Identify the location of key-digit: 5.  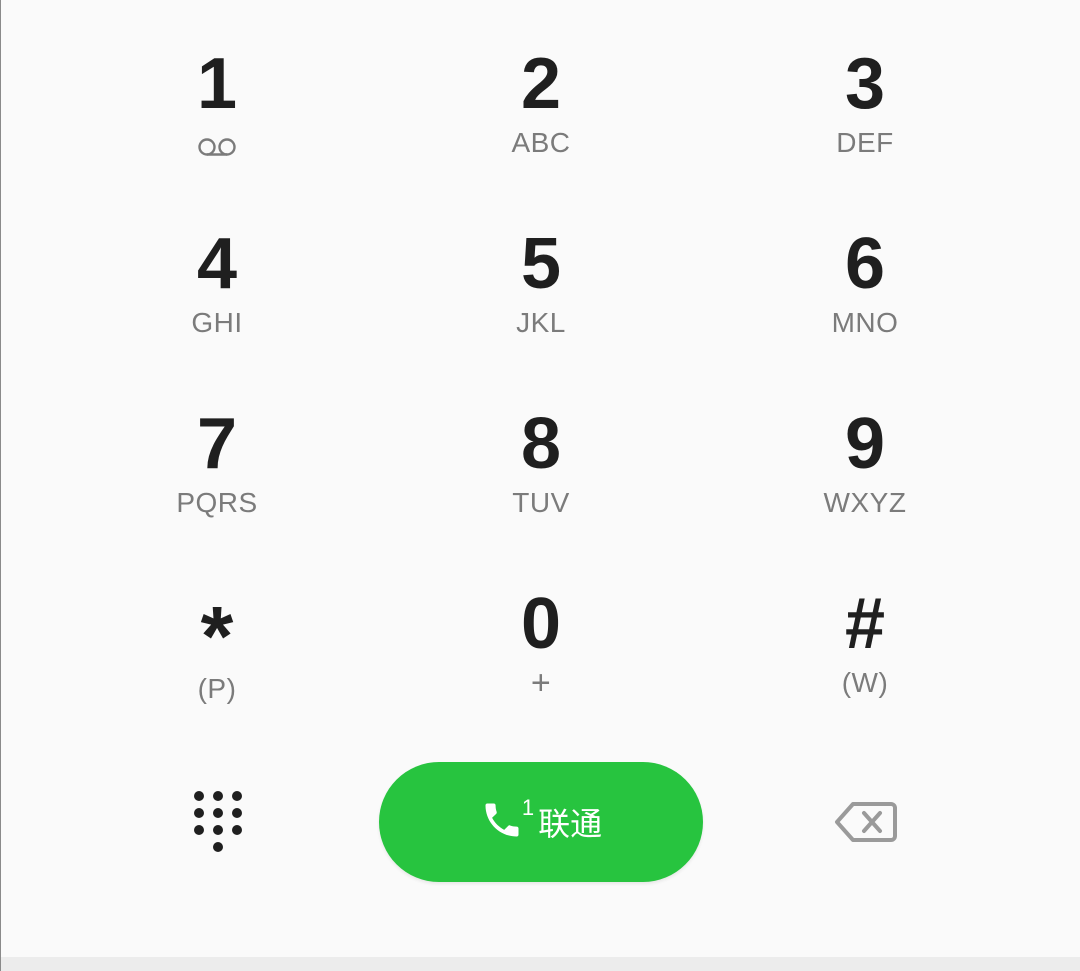
(541, 264).